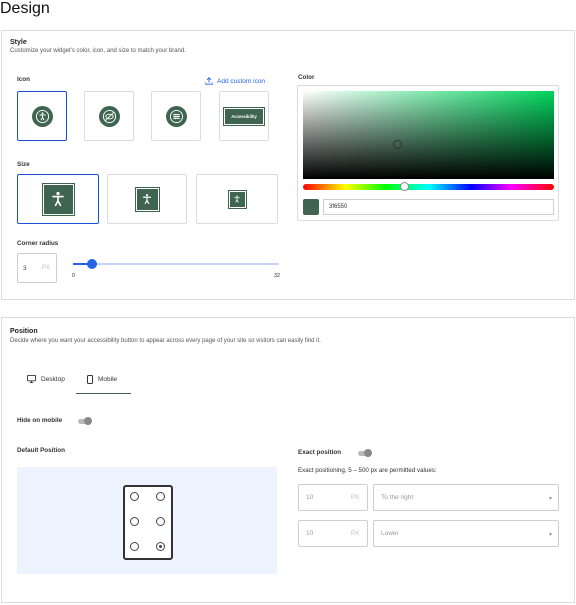  What do you see at coordinates (85, 421) in the screenshot?
I see `hide-on-mobile-toggle` at bounding box center [85, 421].